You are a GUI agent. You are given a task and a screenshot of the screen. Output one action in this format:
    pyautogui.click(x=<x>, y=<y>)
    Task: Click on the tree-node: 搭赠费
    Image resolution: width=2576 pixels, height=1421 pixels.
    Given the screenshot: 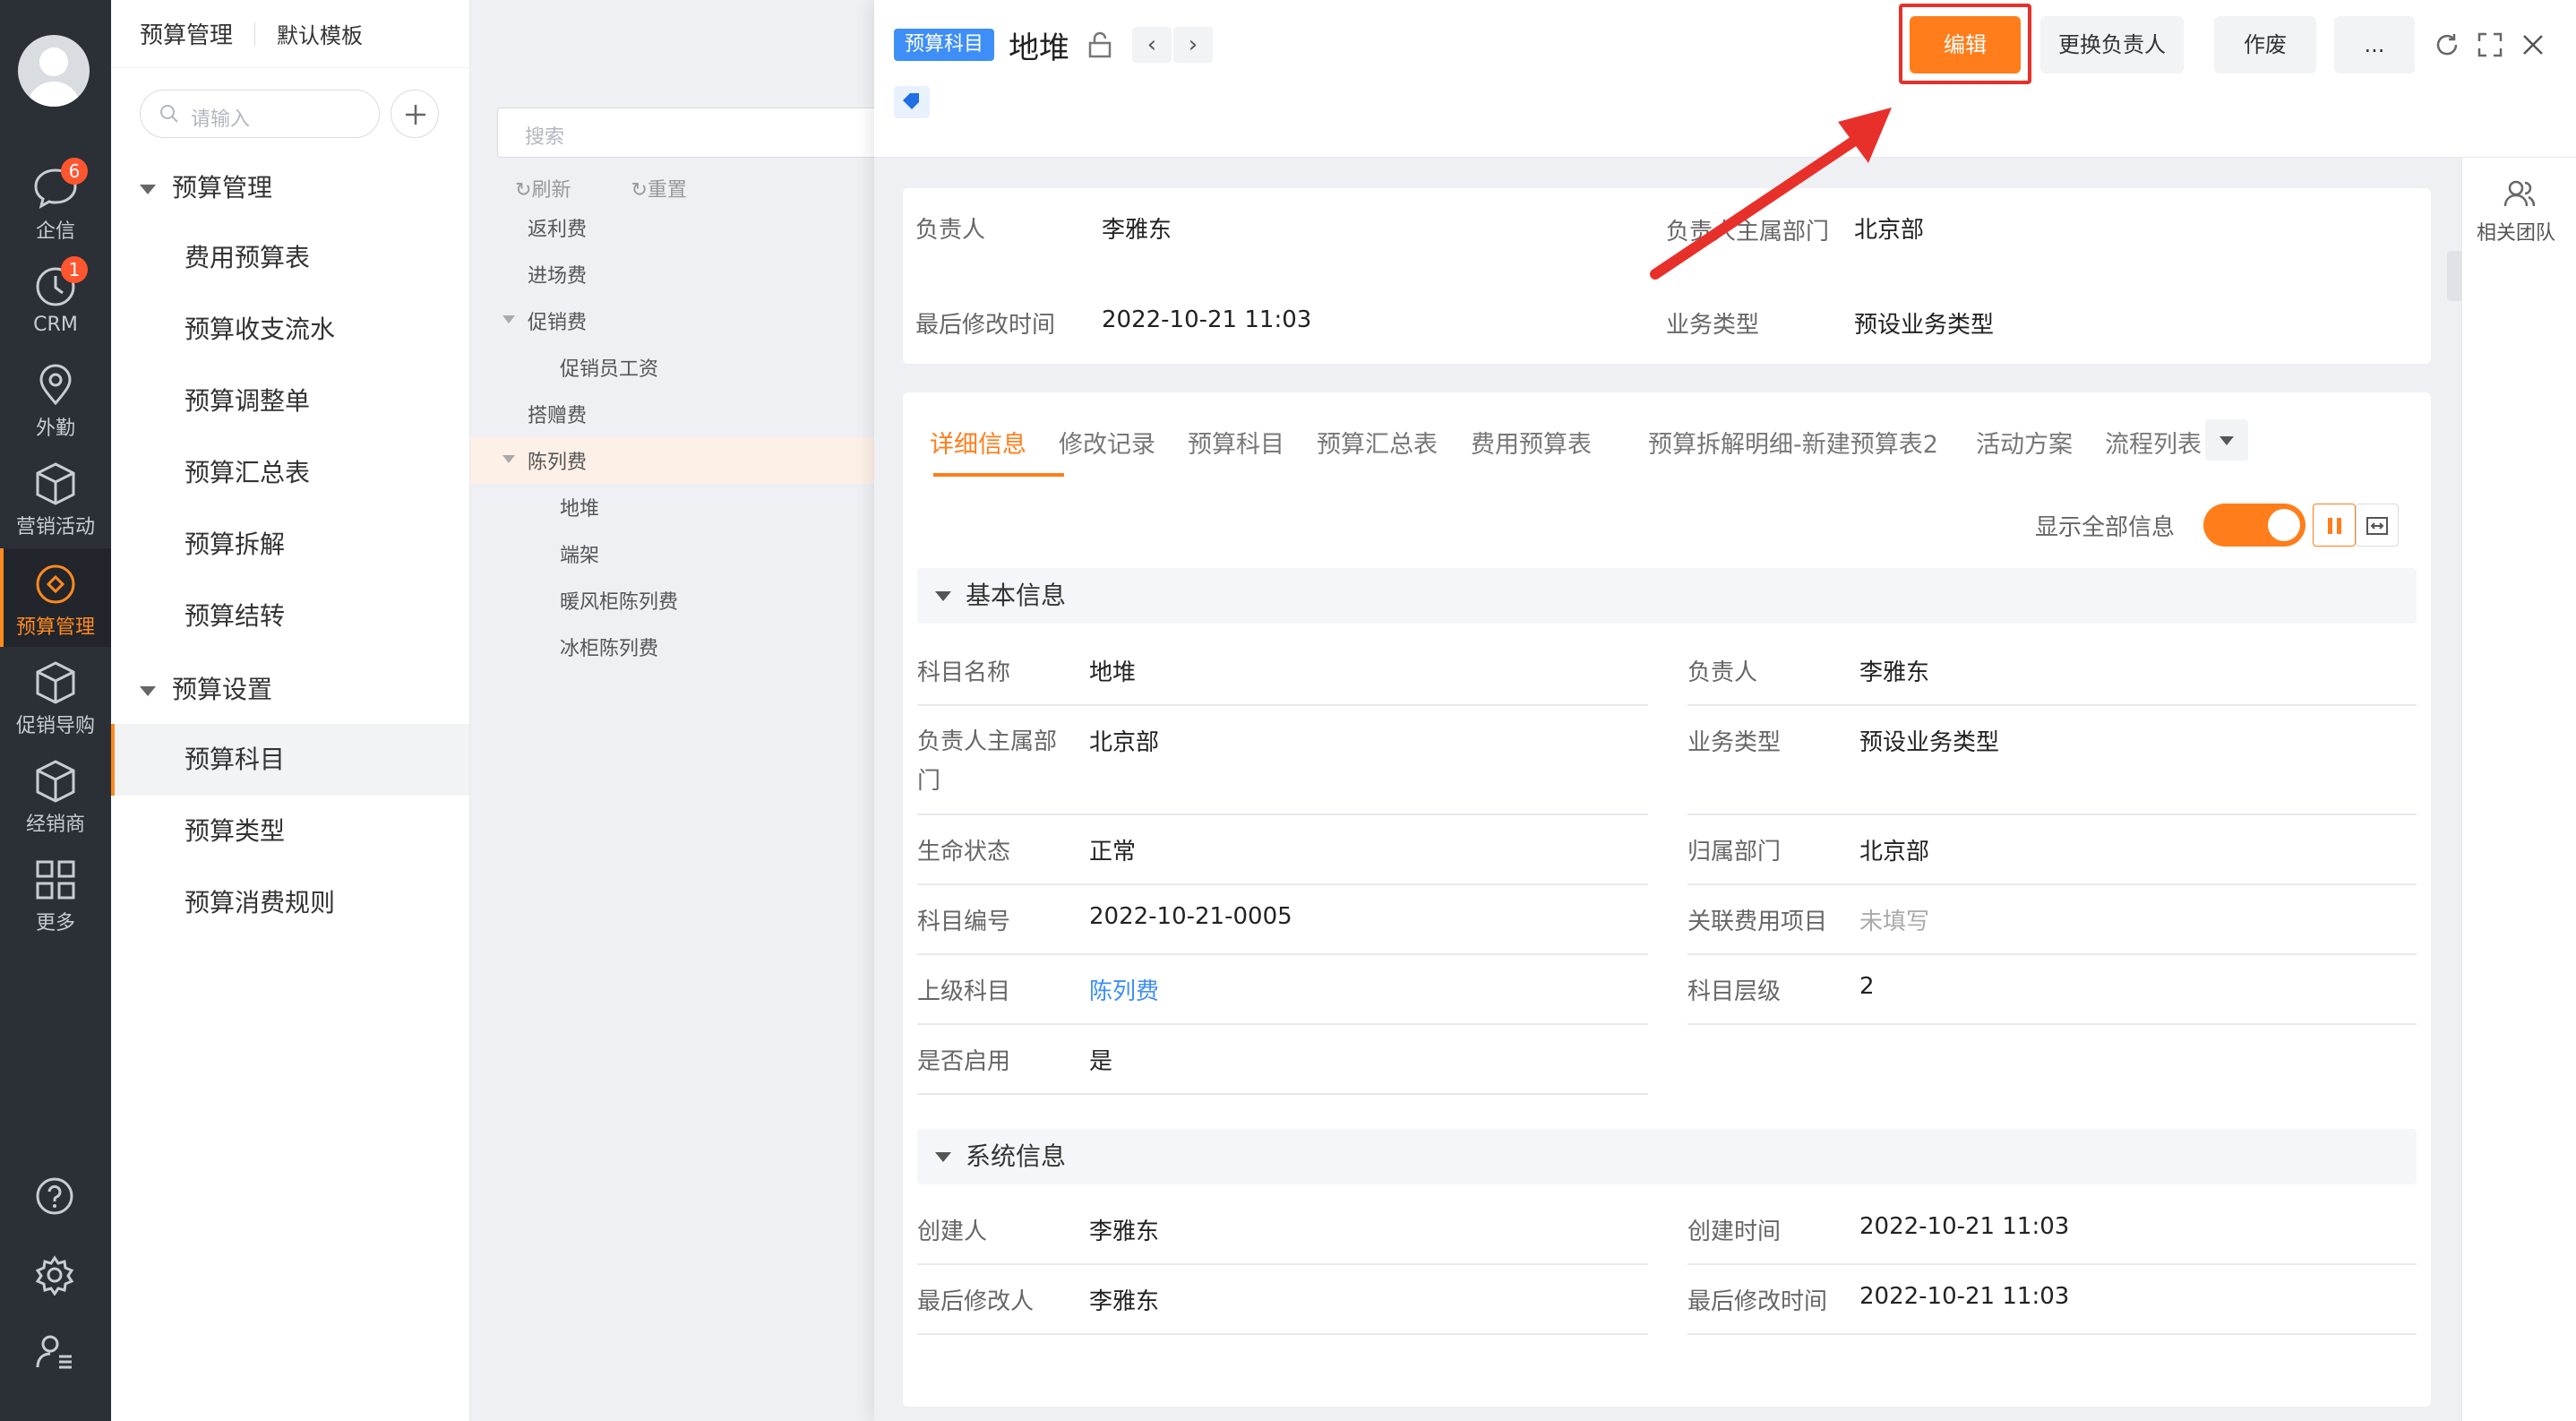 What is the action you would take?
    pyautogui.click(x=557, y=414)
    